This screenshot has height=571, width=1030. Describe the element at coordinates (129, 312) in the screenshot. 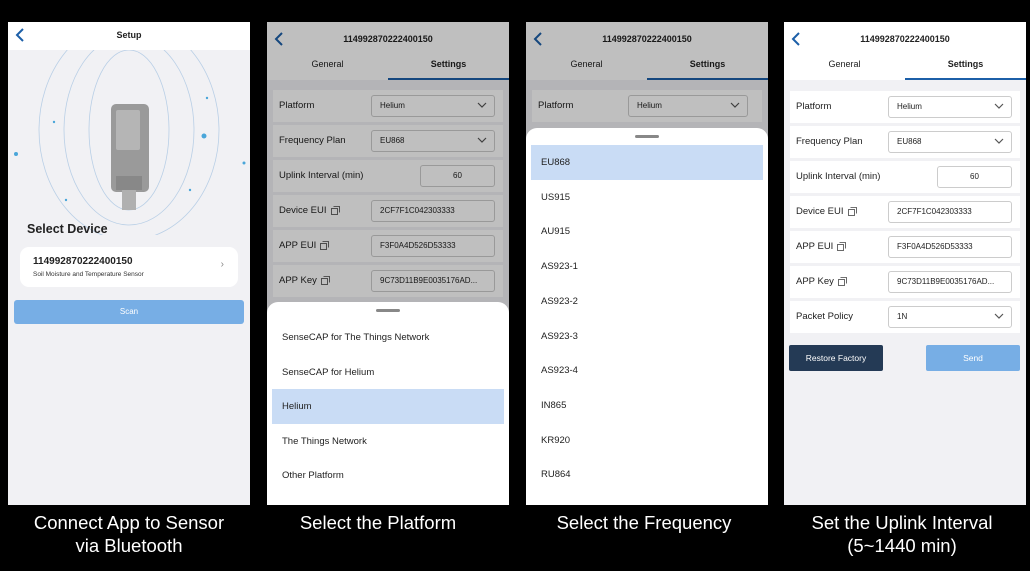

I see `scan-button: Scan` at that location.